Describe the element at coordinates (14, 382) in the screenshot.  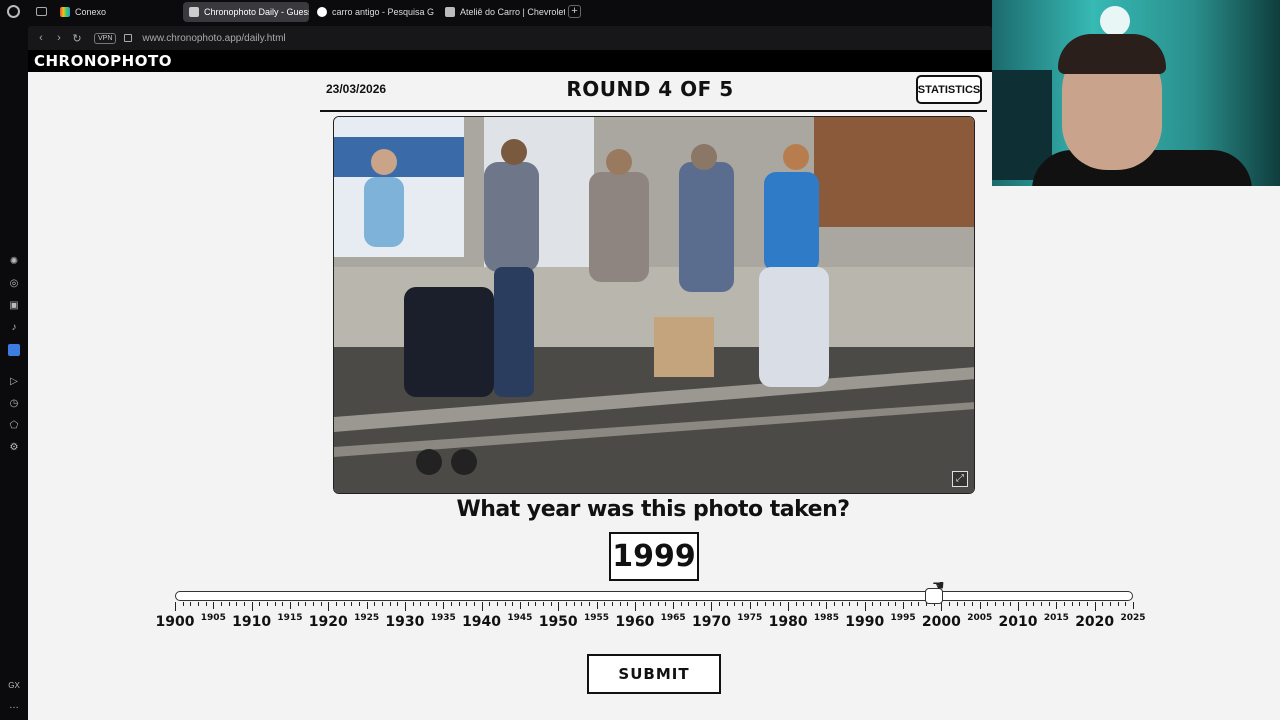
I see `send-icon: ▷` at that location.